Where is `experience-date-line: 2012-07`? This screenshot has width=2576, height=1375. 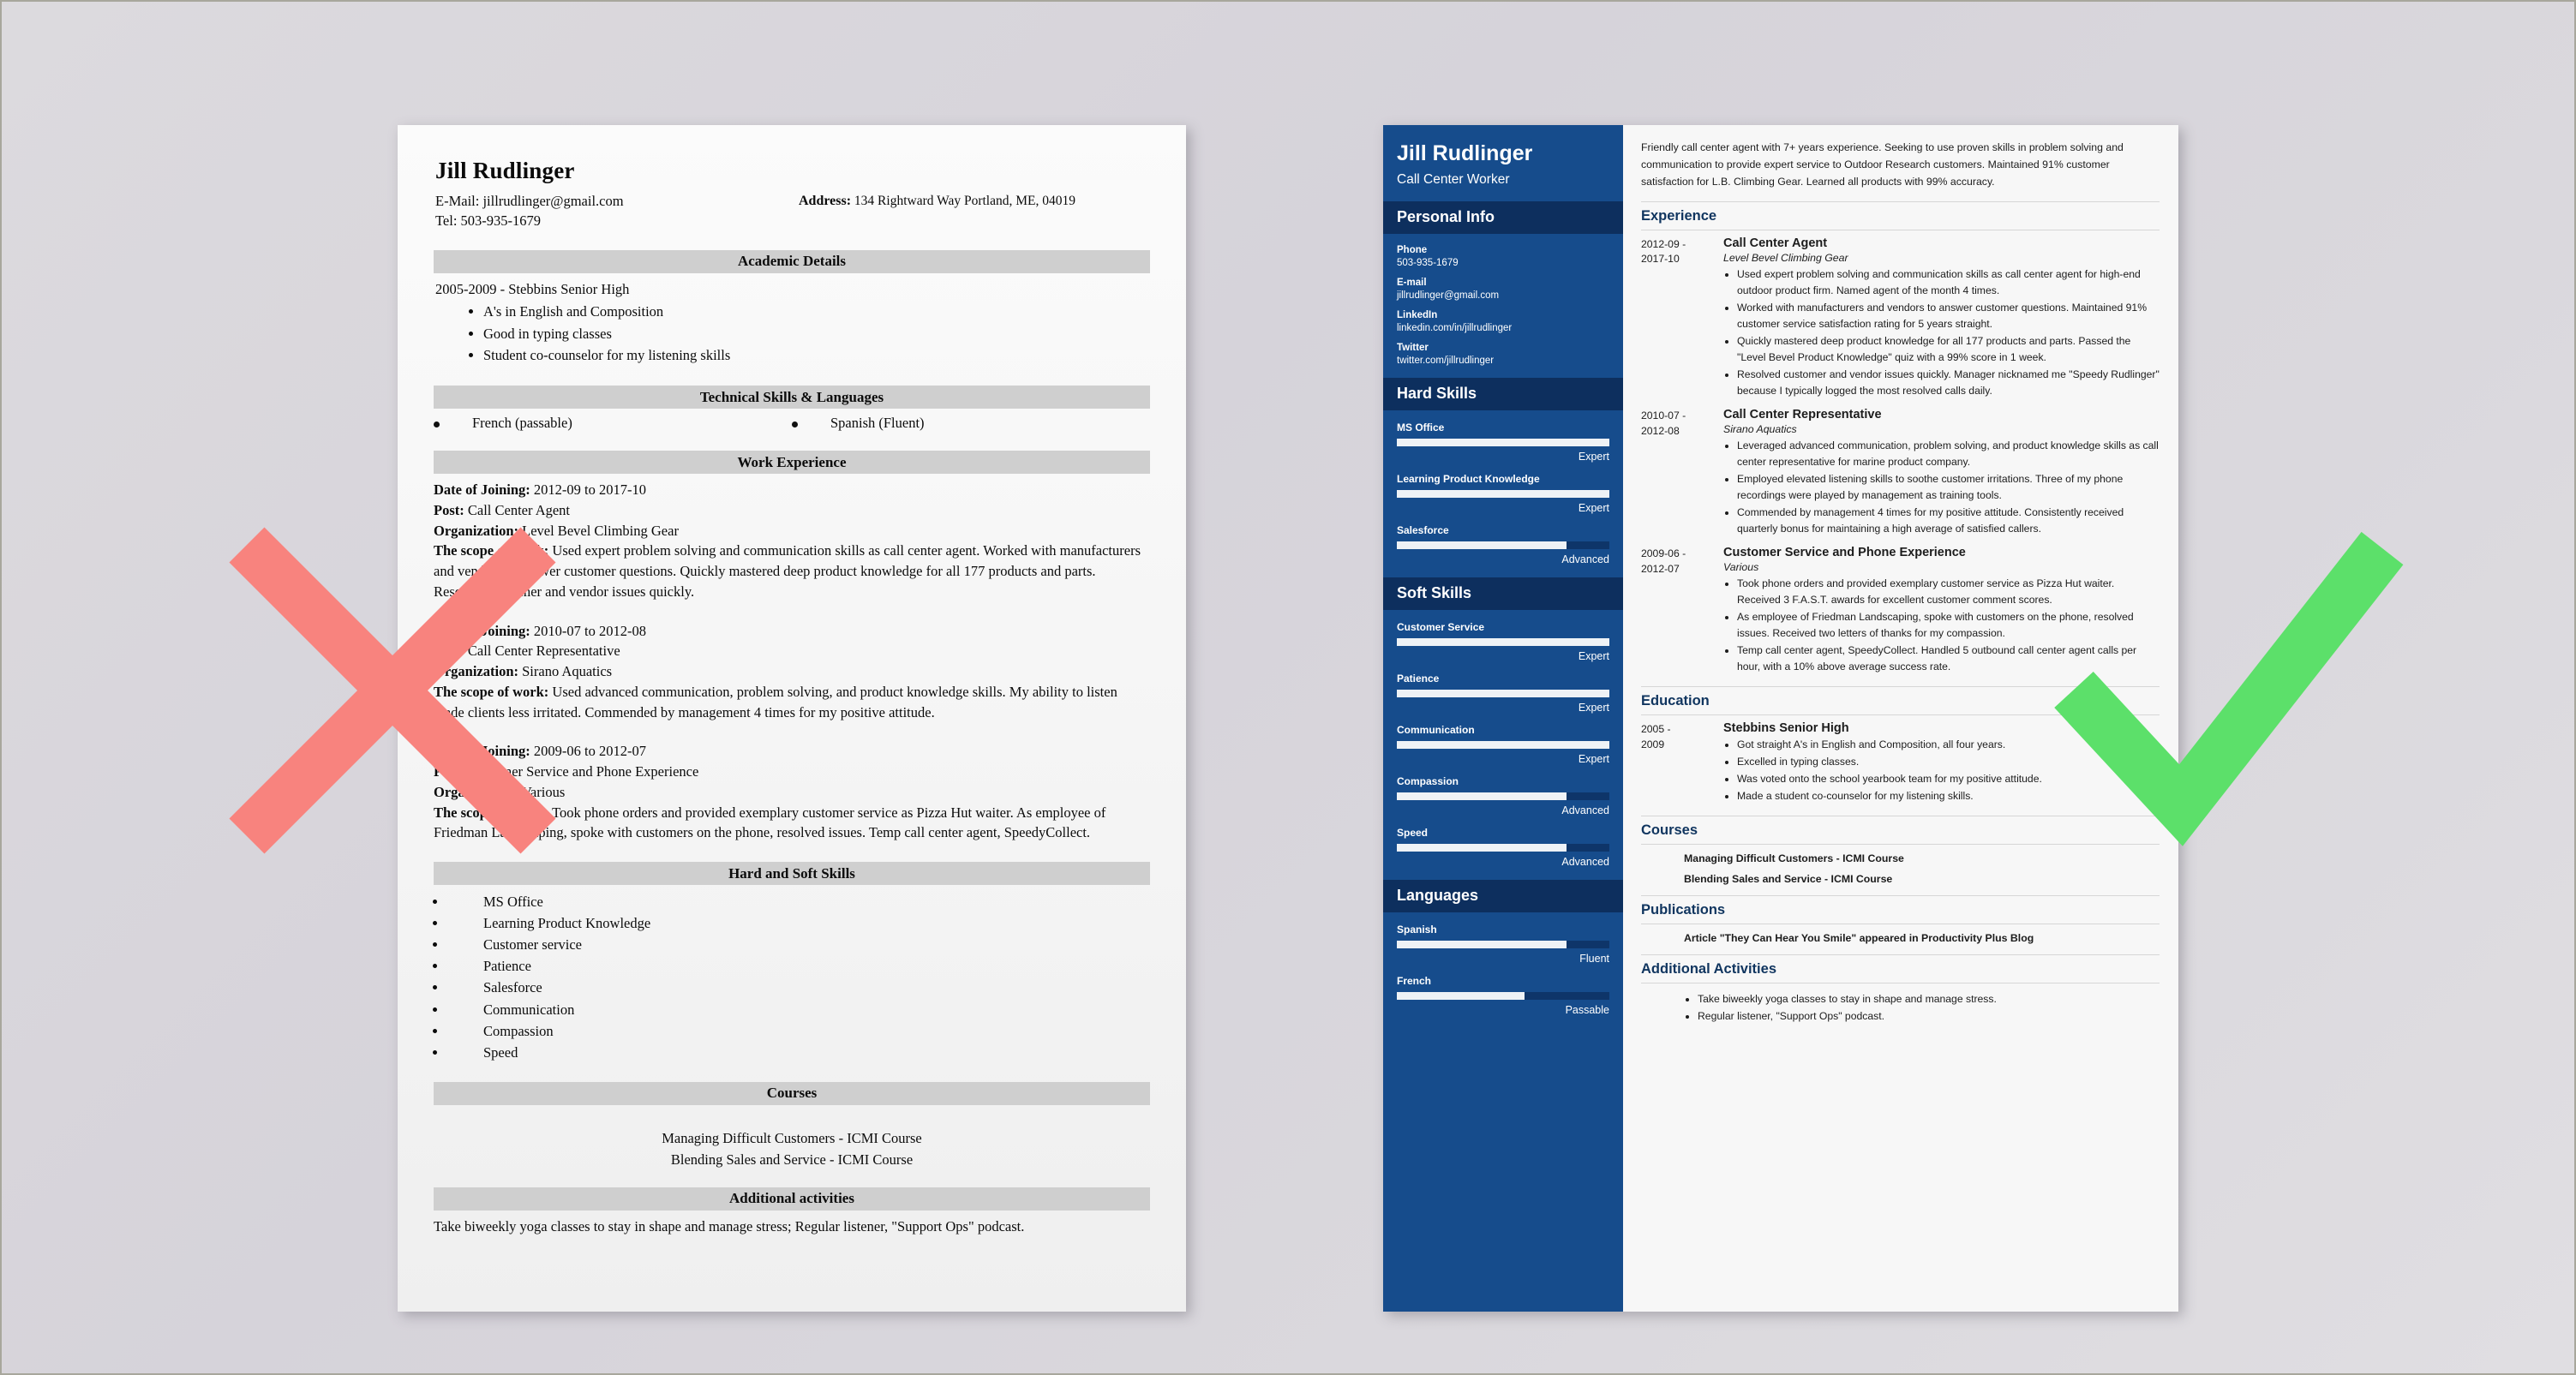 experience-date-line: 2012-07 is located at coordinates (1660, 568).